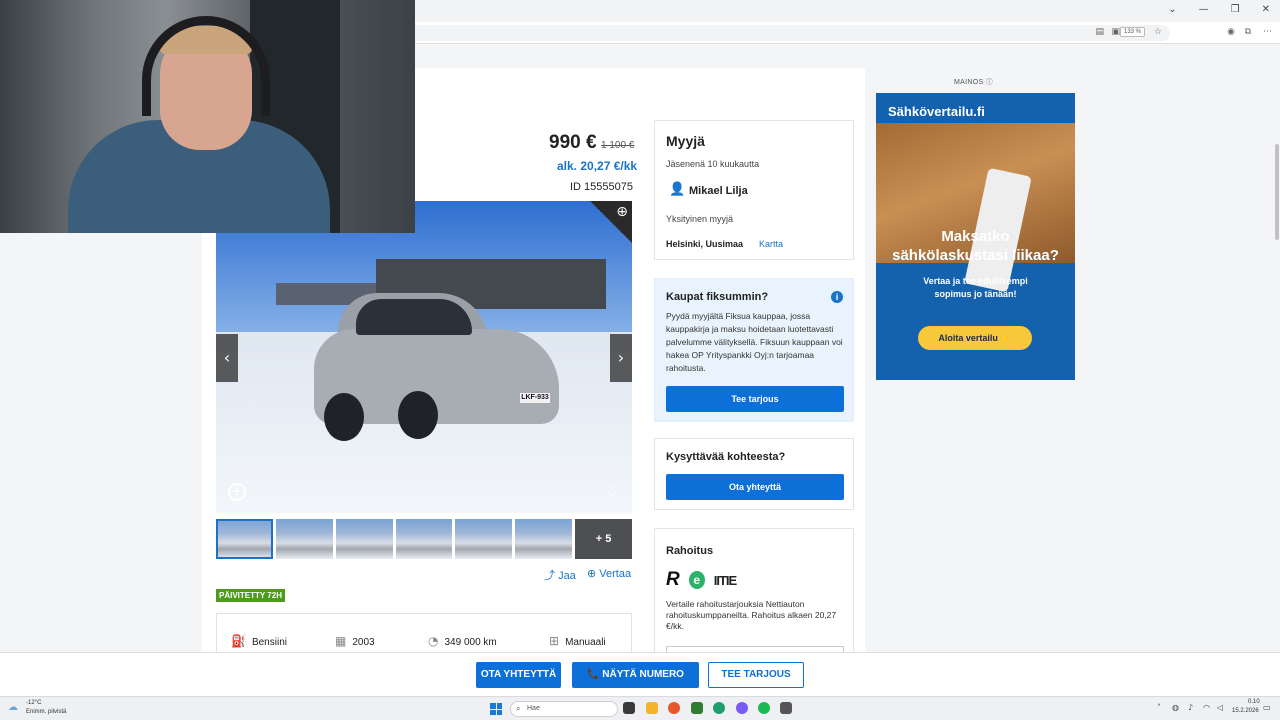 The width and height of the screenshot is (1280, 720). What do you see at coordinates (618, 145) in the screenshot?
I see `listing-old-price: 1 100 €` at bounding box center [618, 145].